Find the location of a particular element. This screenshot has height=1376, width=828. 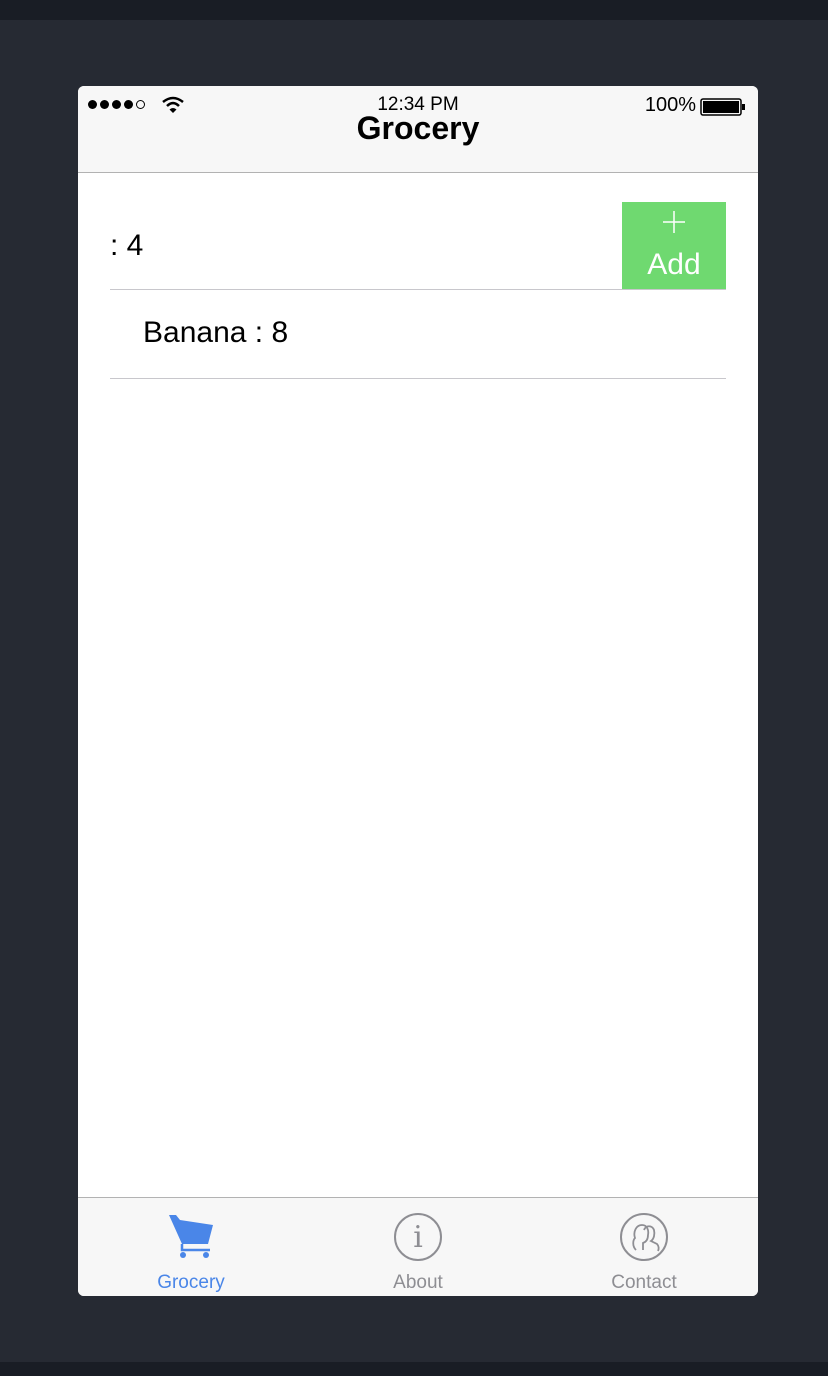

tab-label: About is located at coordinates (418, 1282).